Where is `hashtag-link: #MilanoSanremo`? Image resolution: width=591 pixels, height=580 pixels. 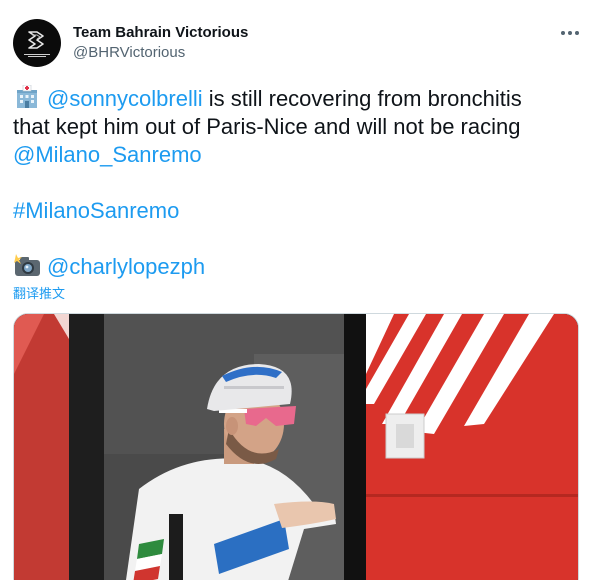 hashtag-link: #MilanoSanremo is located at coordinates (96, 210).